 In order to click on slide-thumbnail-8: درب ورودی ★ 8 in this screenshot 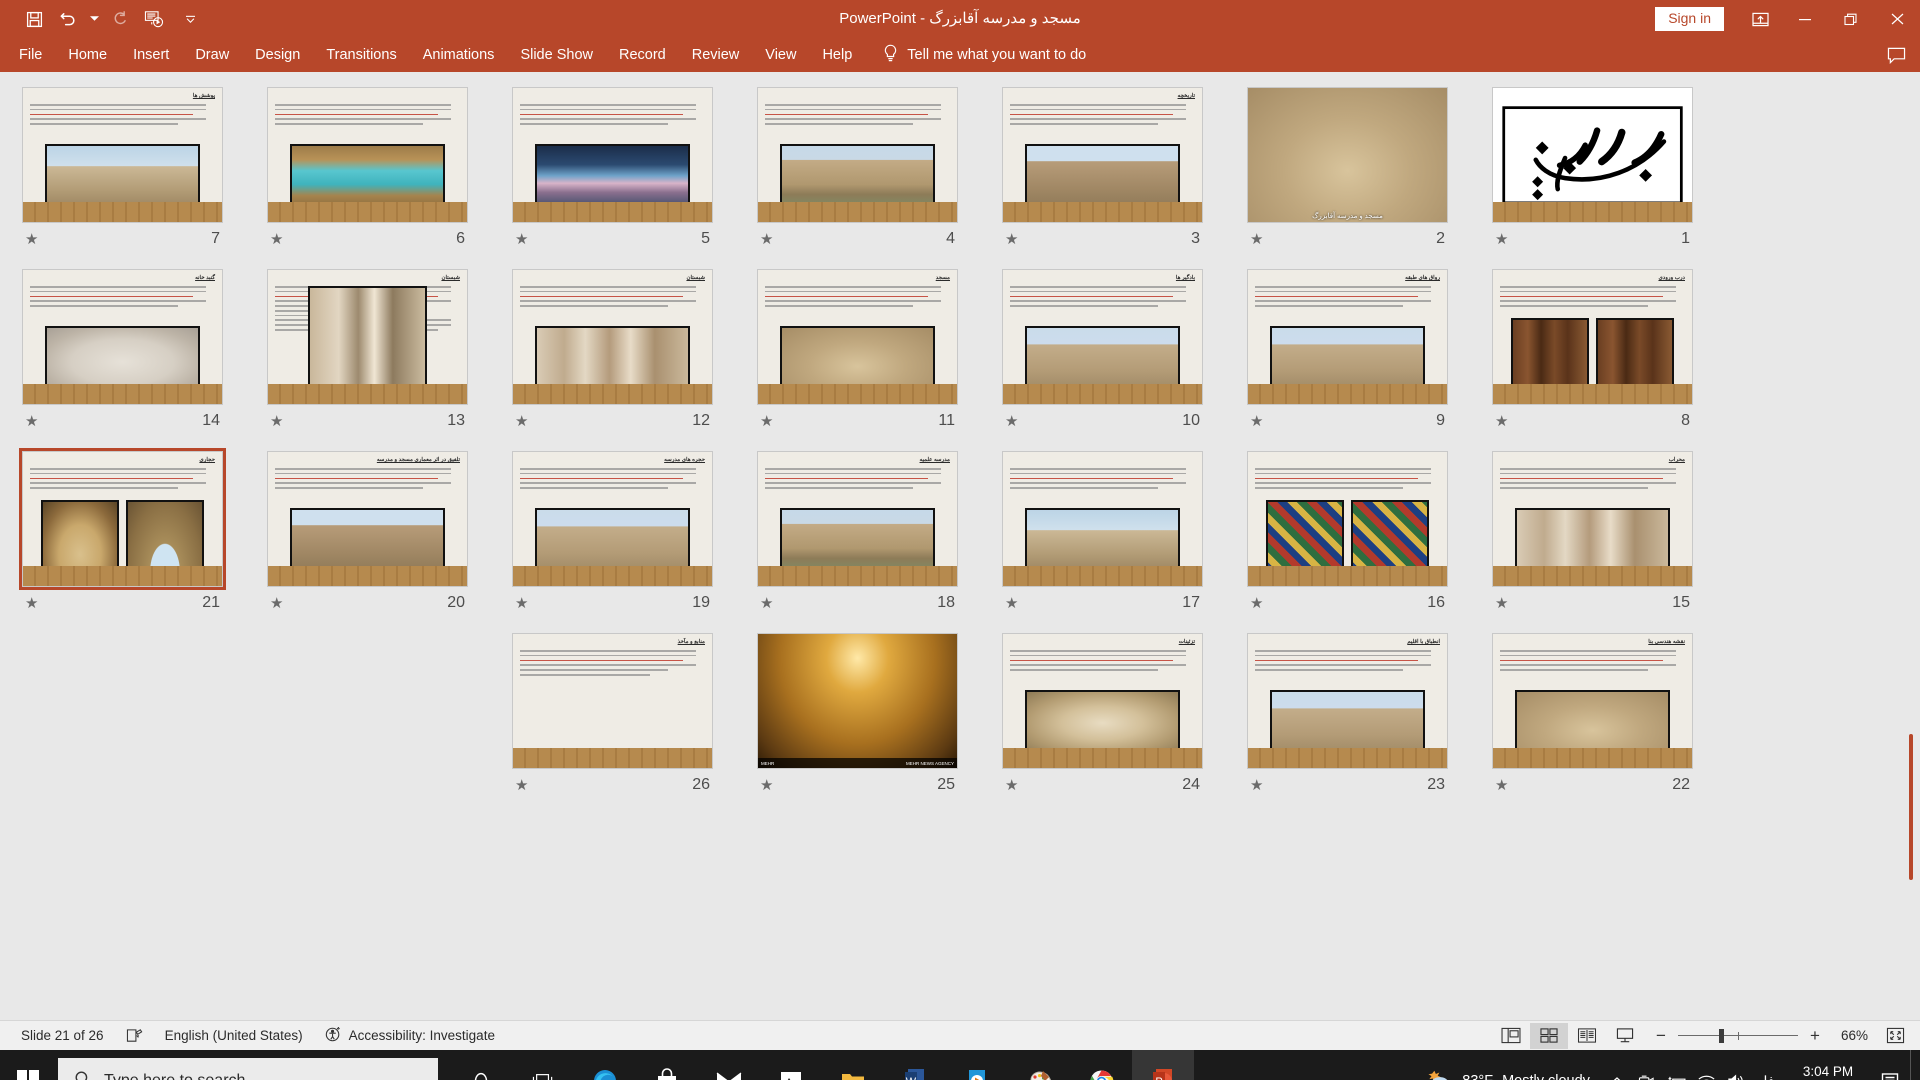, I will do `click(1592, 356)`.